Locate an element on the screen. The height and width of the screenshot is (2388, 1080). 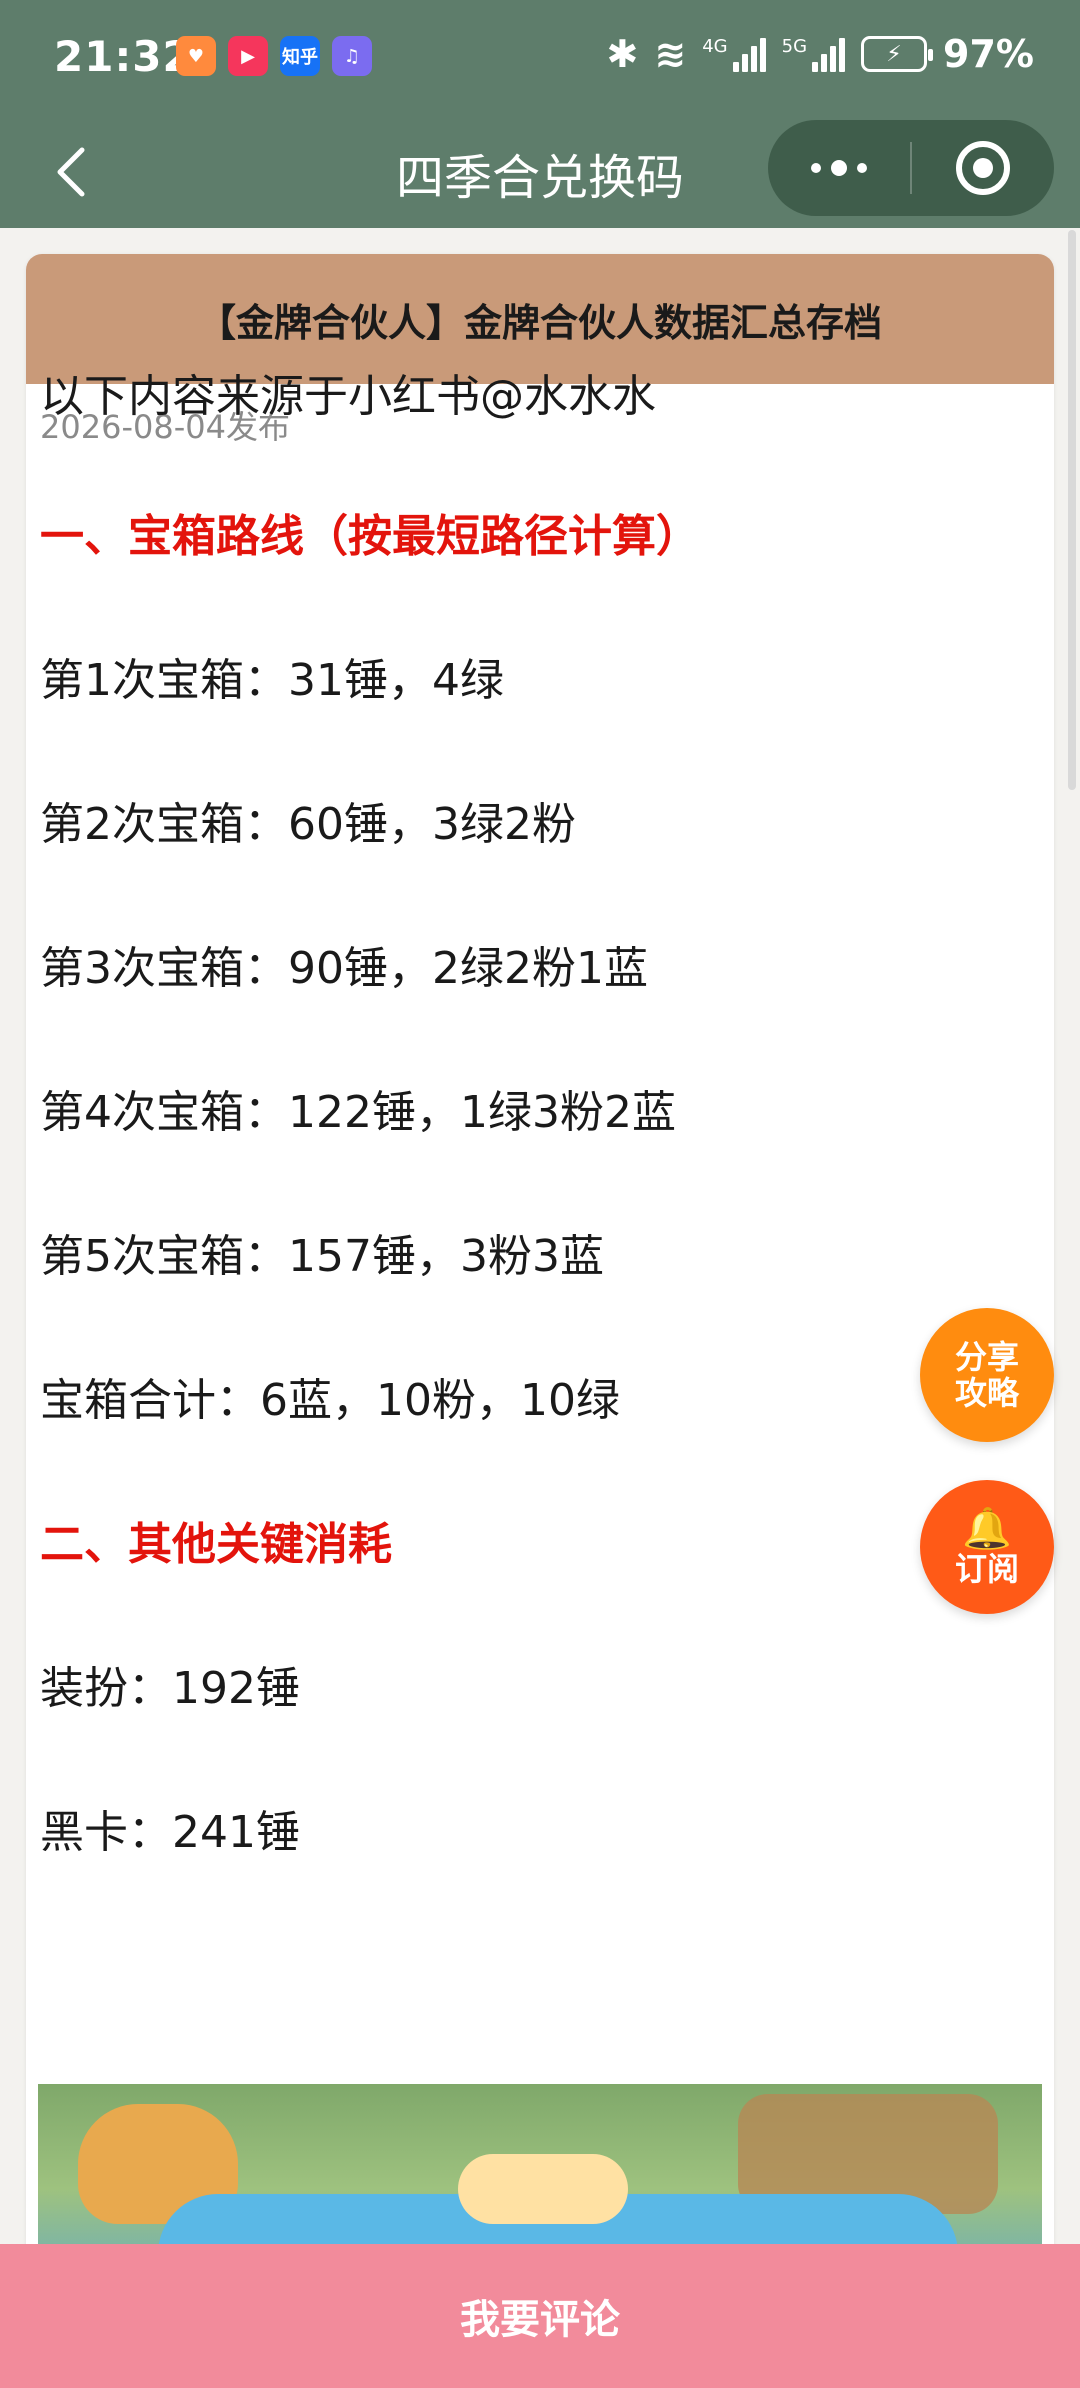
status-bar: 21:32 ♥ ▶ 知乎 ♫ ✱ ≋ 4G 5G ⚡ 97% is located at coordinates (540, 60).